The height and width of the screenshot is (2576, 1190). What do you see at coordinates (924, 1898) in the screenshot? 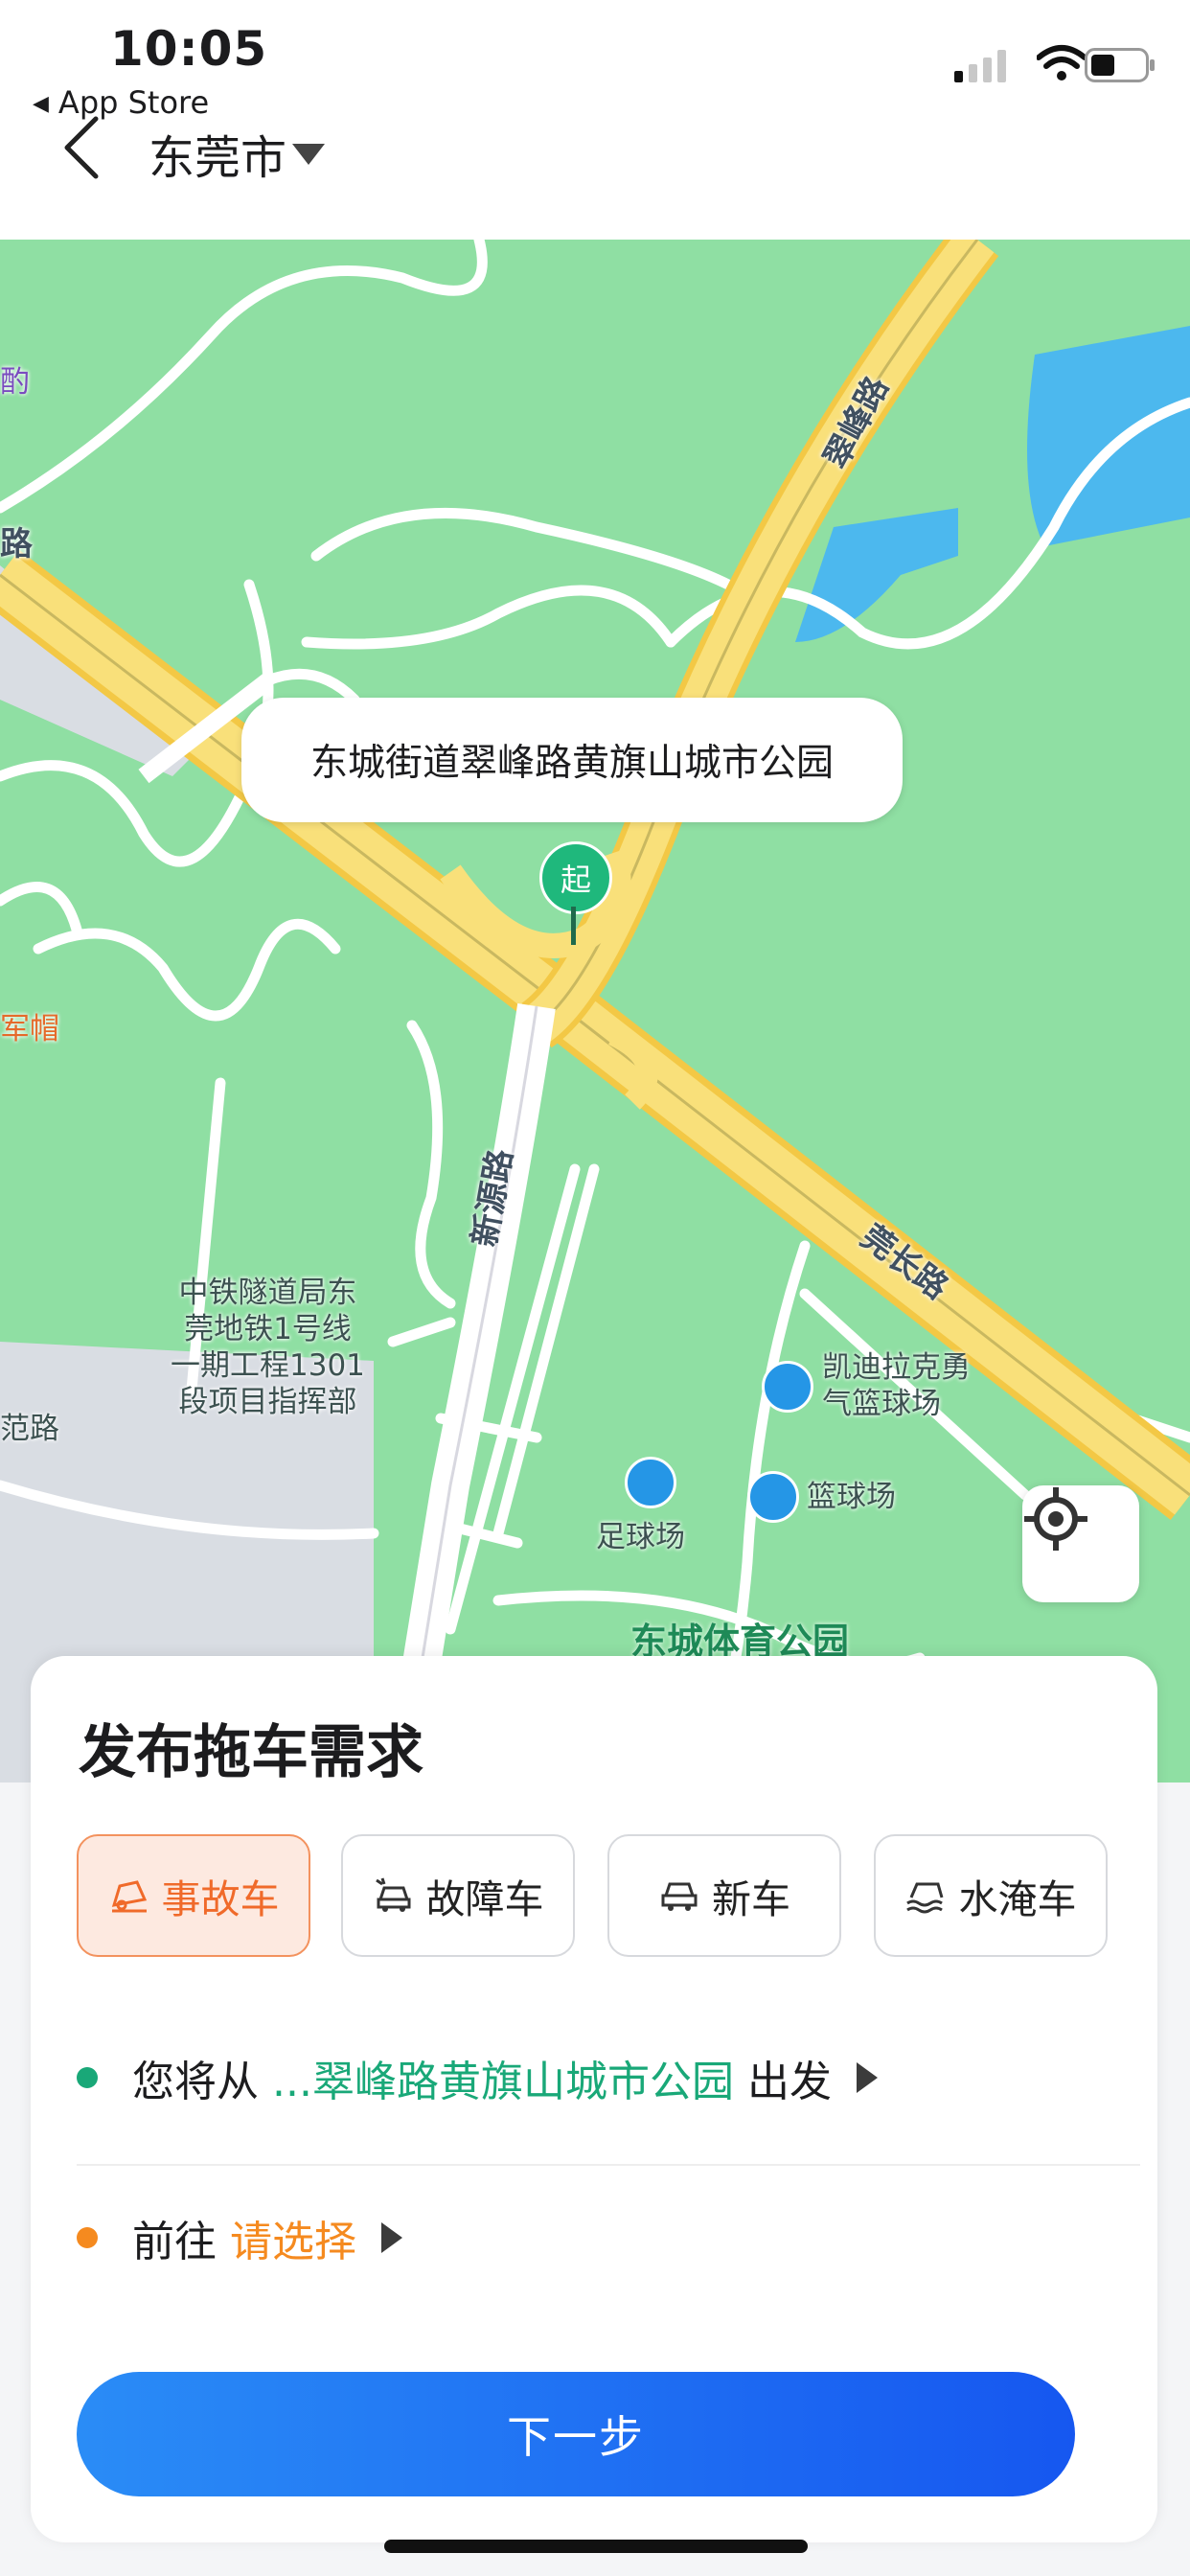
I see `flooded-car-icon` at bounding box center [924, 1898].